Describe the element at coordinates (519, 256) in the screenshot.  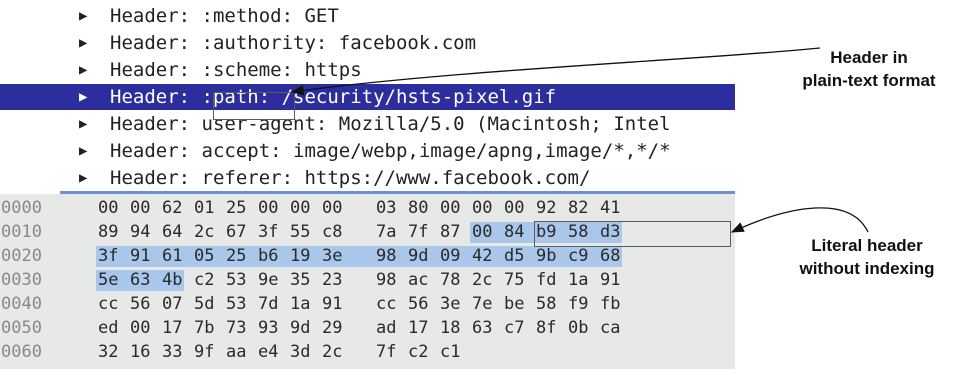
I see `hex-byte: d5` at that location.